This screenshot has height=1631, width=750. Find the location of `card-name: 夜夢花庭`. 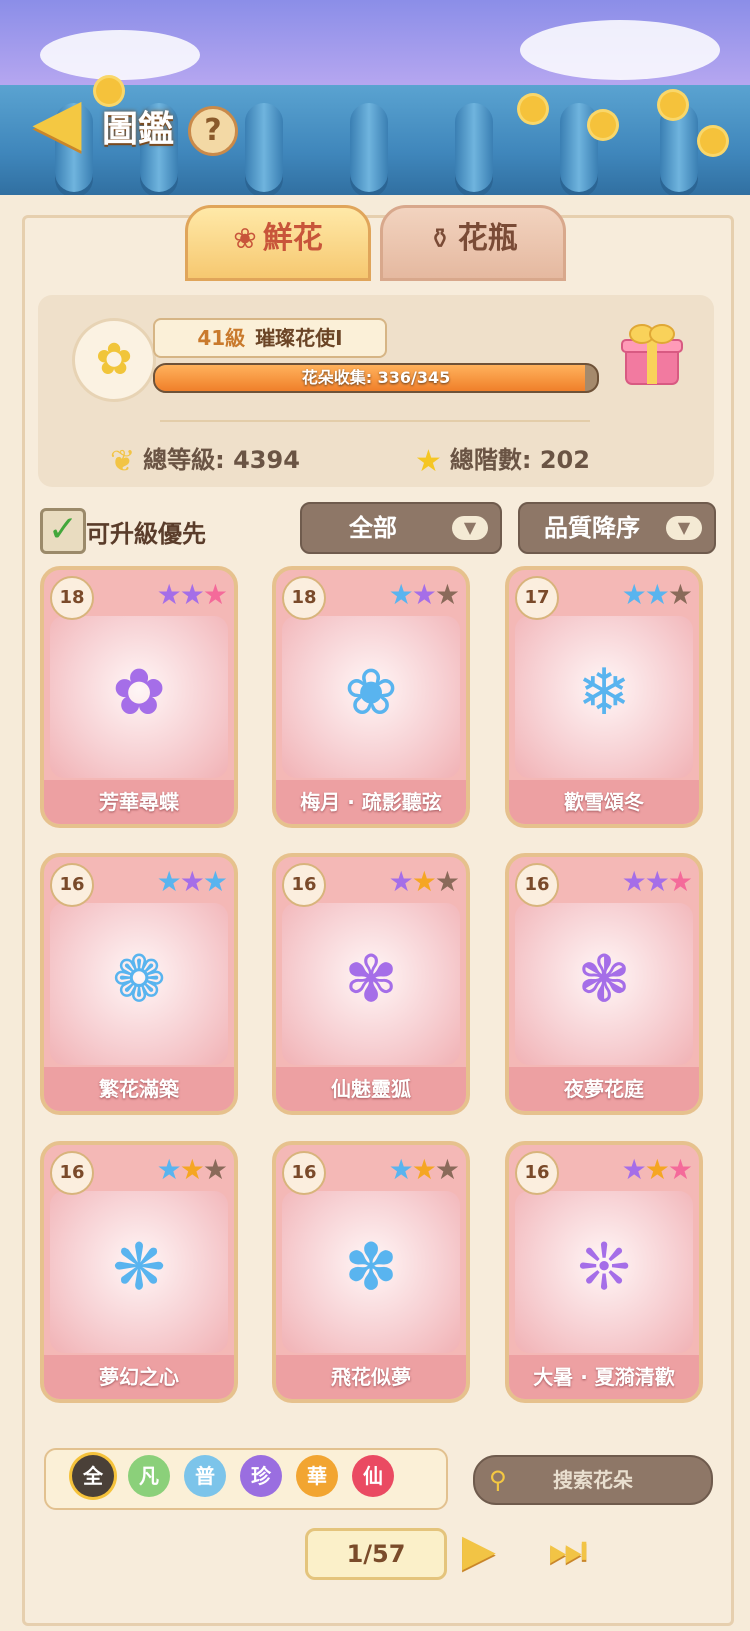

card-name: 夜夢花庭 is located at coordinates (604, 1089).